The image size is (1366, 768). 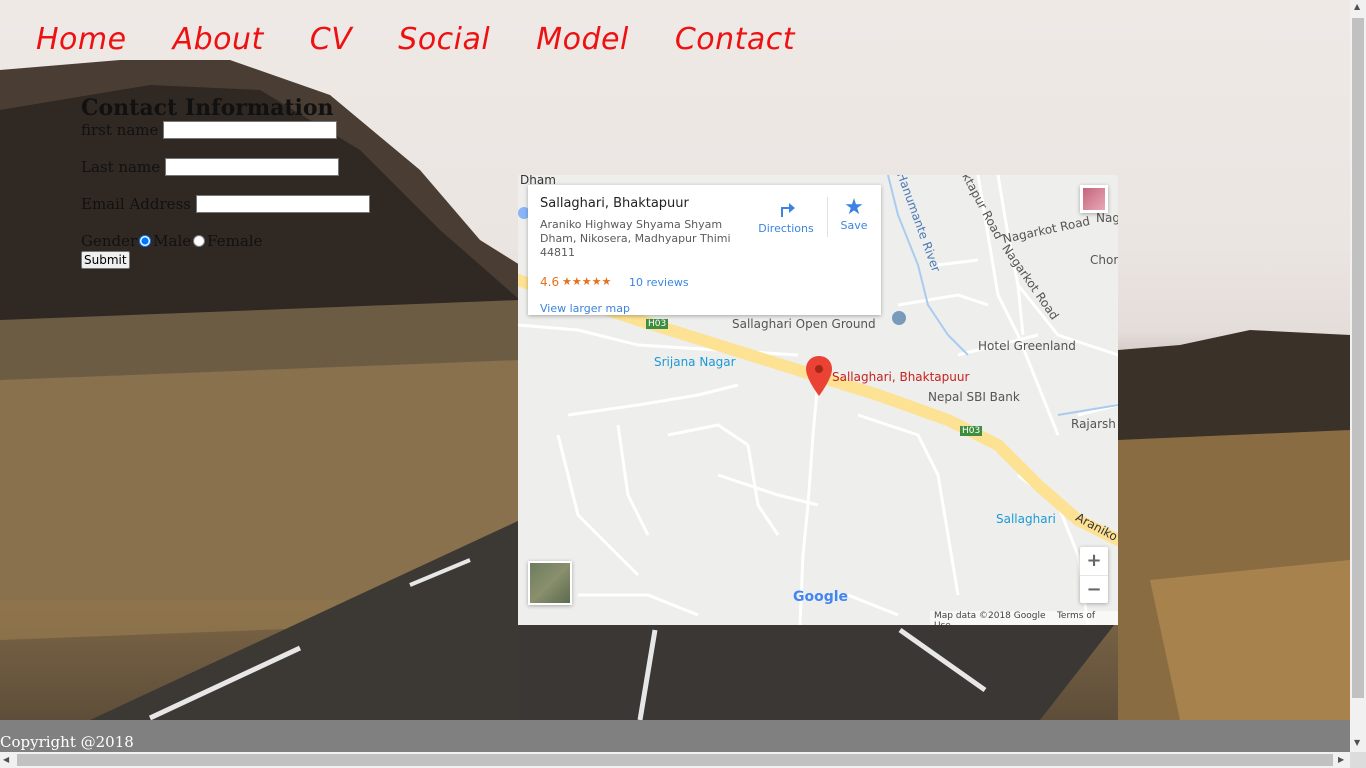 What do you see at coordinates (901, 377) in the screenshot?
I see `map-label-pin: Sallaghari, Bhaktapuur` at bounding box center [901, 377].